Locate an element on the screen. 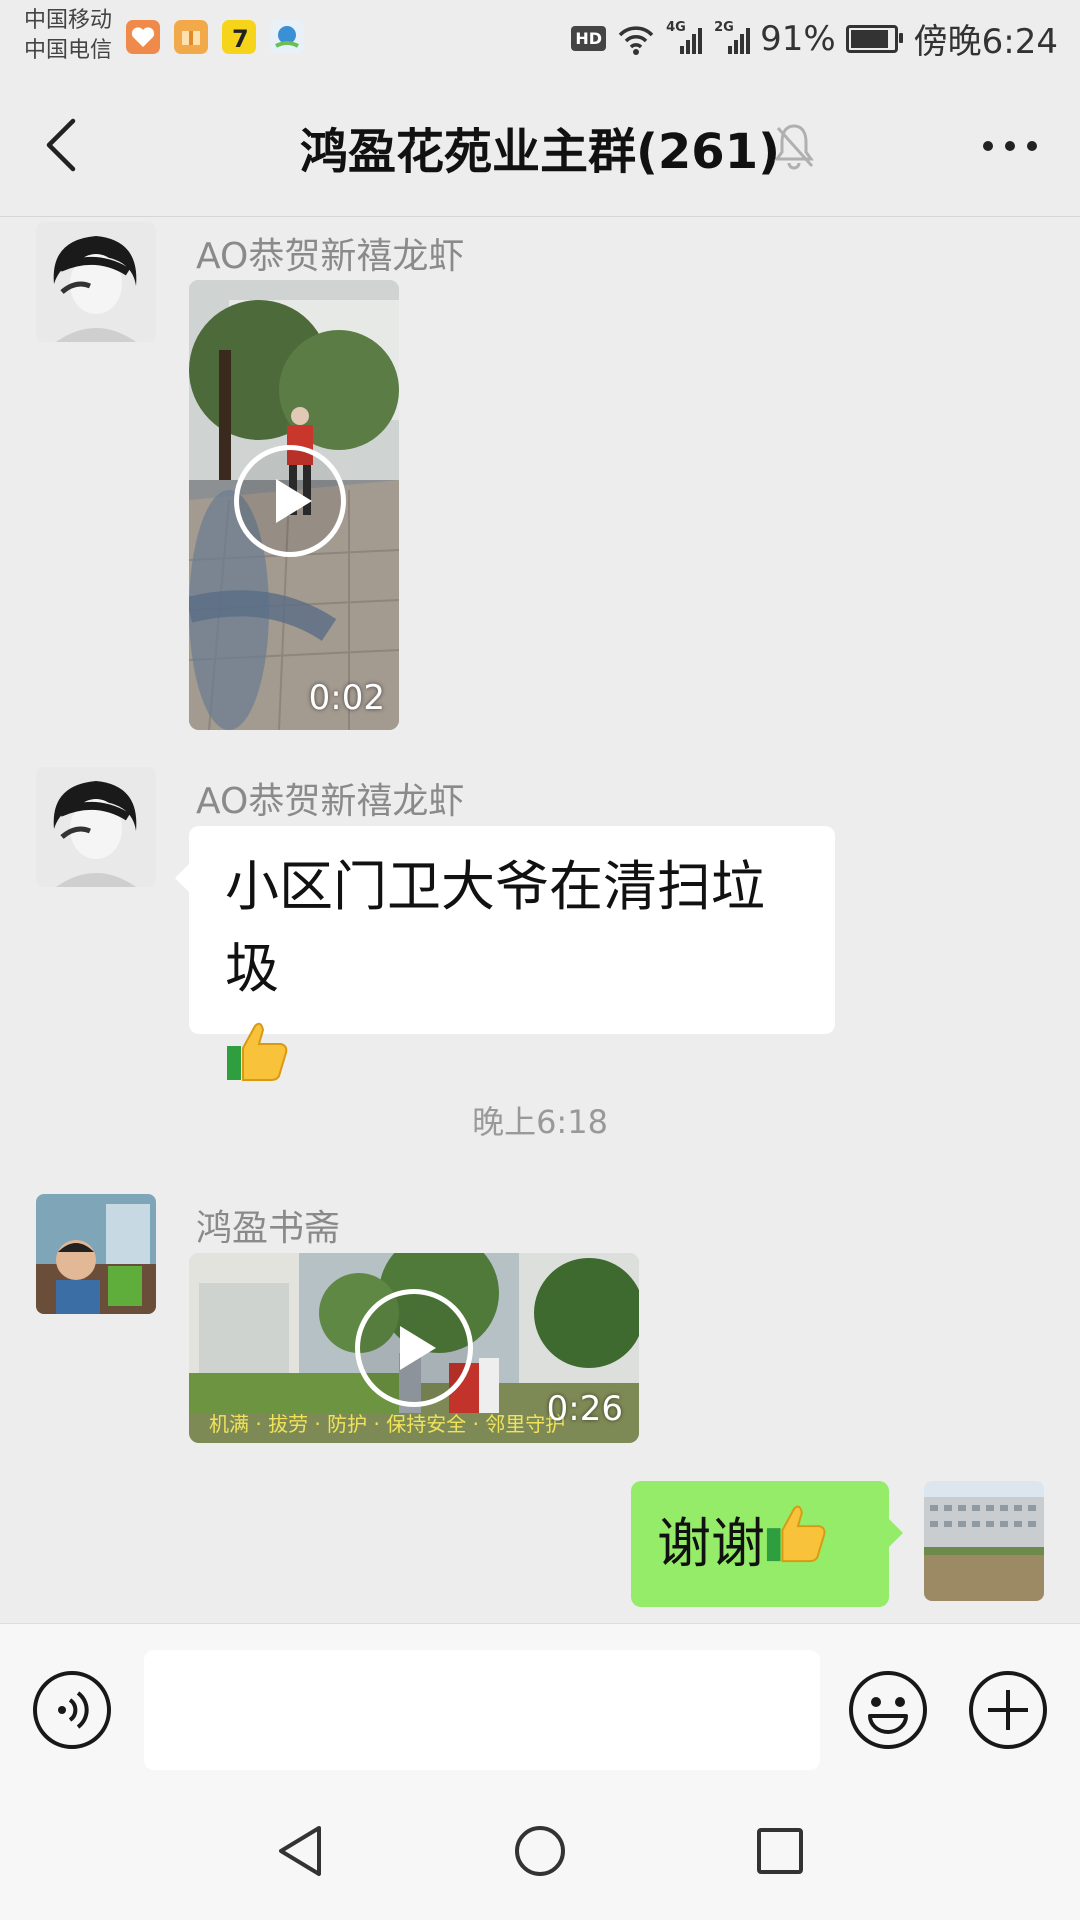 The height and width of the screenshot is (1920, 1080). health-app-icon is located at coordinates (143, 37).